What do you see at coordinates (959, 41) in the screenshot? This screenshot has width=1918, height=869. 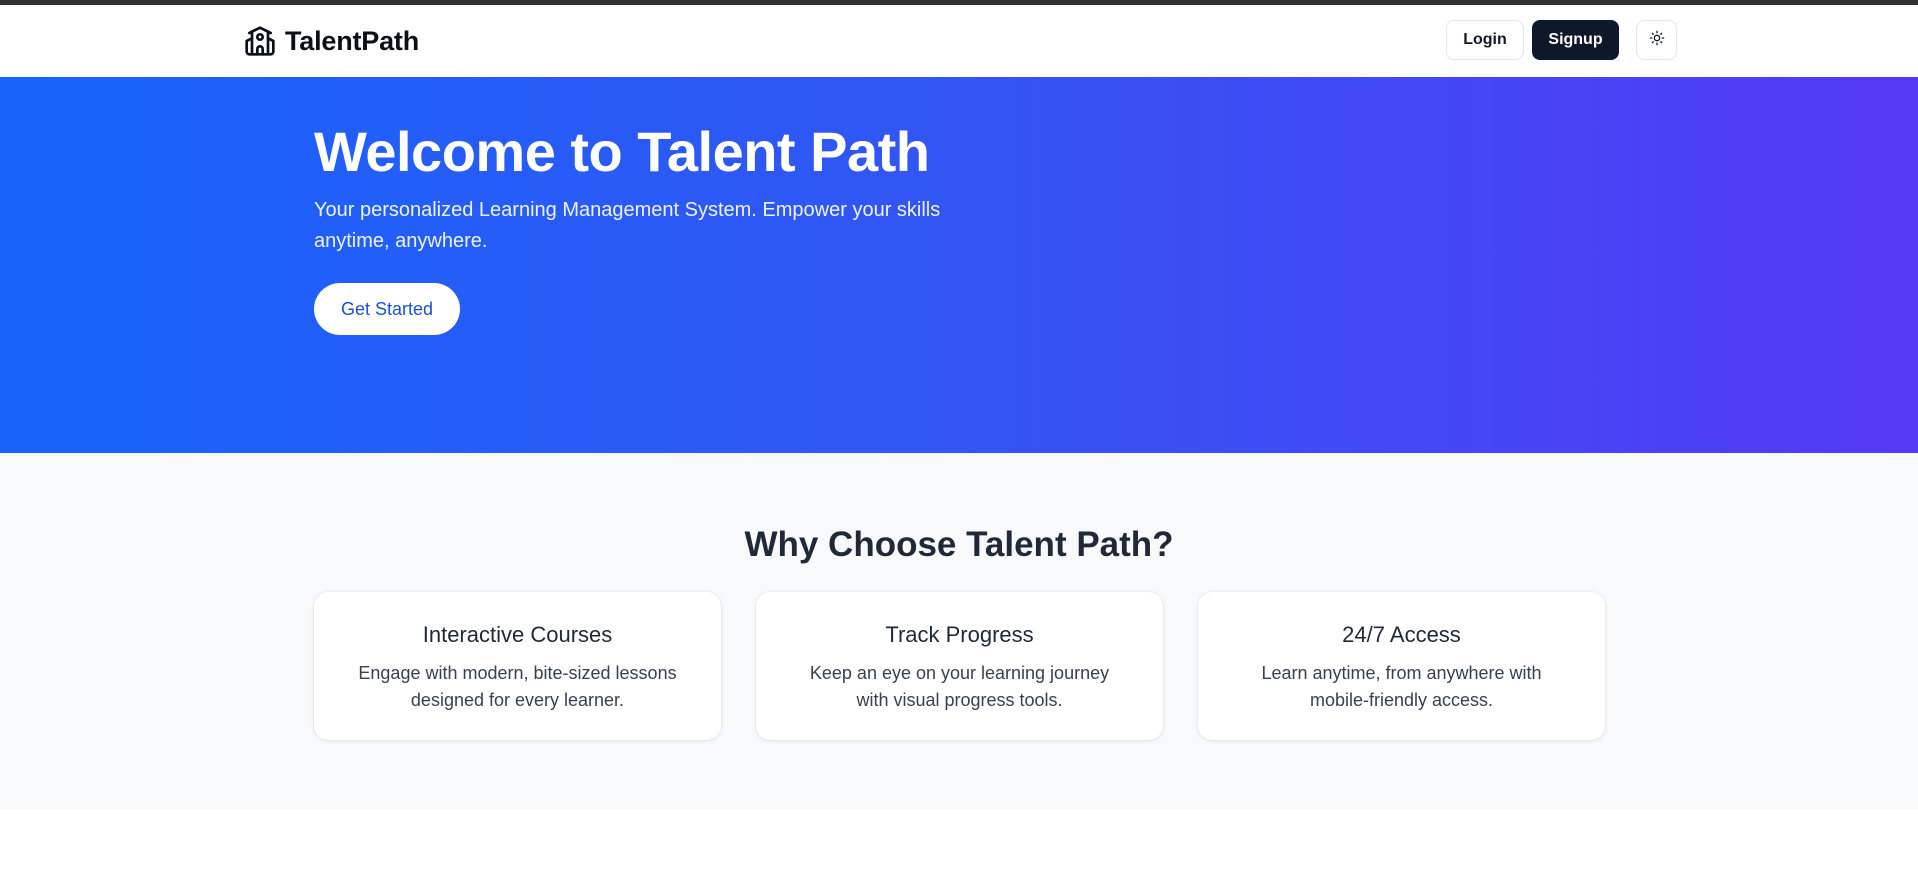 I see `navbar: TalentPath Login Signup` at bounding box center [959, 41].